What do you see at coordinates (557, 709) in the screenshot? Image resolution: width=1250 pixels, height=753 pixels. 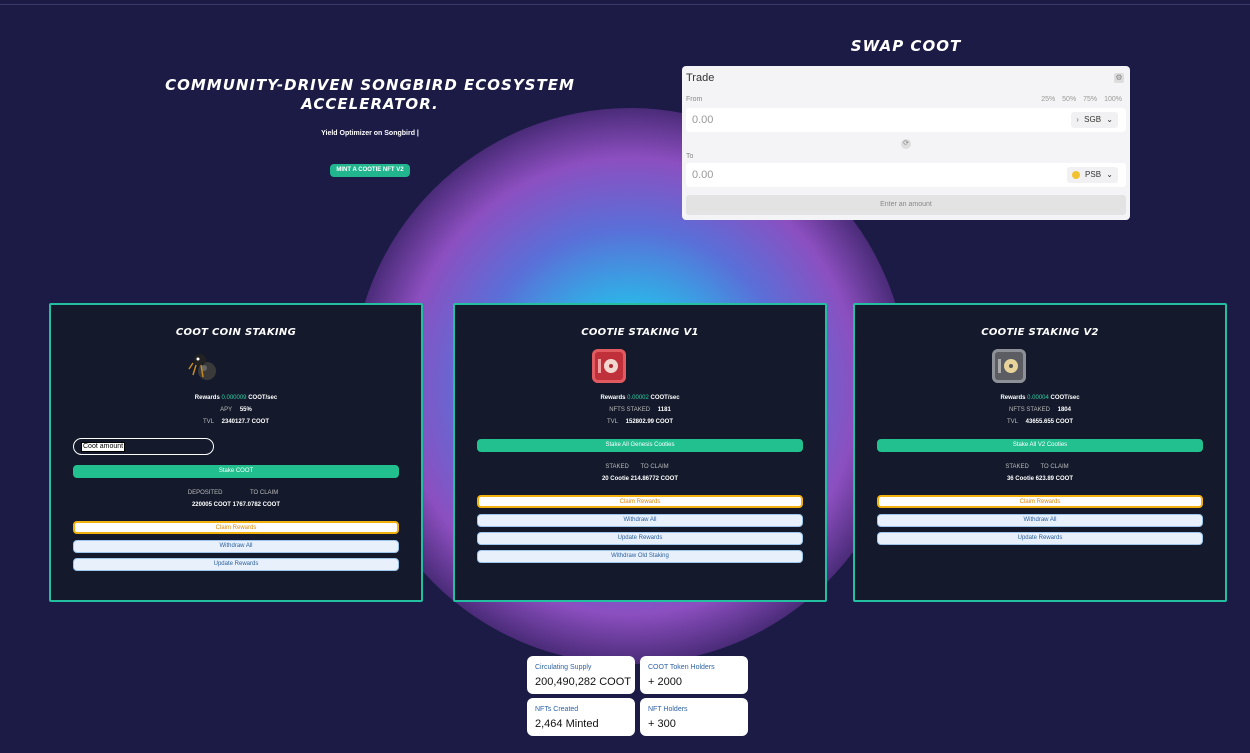 I see `stat-label: NFTs Created` at bounding box center [557, 709].